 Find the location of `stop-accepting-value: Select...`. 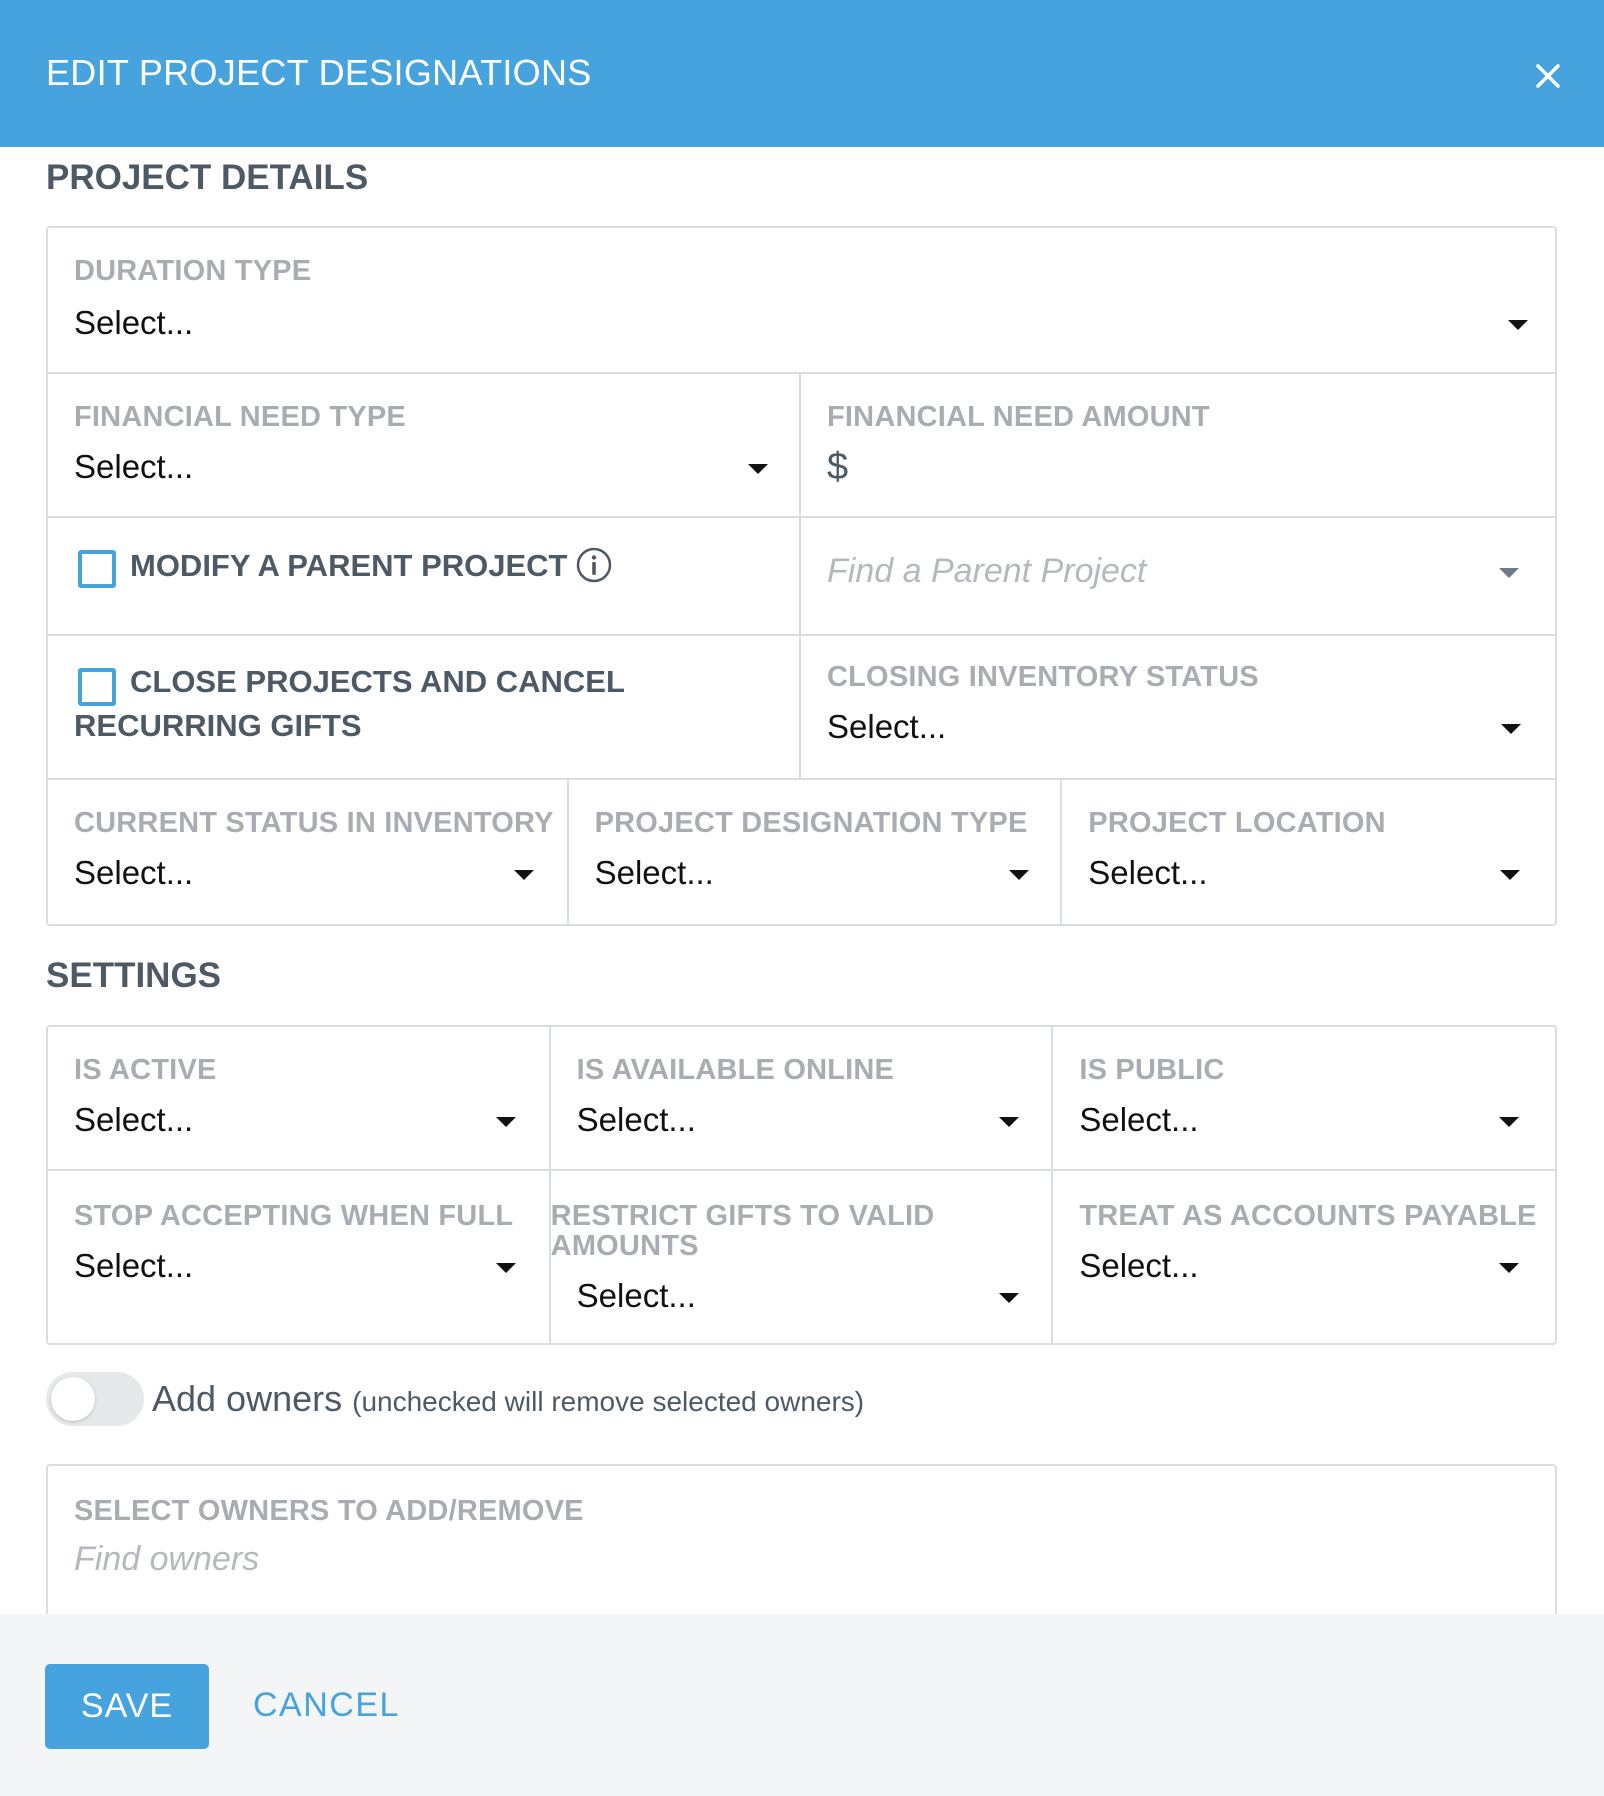

stop-accepting-value: Select... is located at coordinates (134, 1265).